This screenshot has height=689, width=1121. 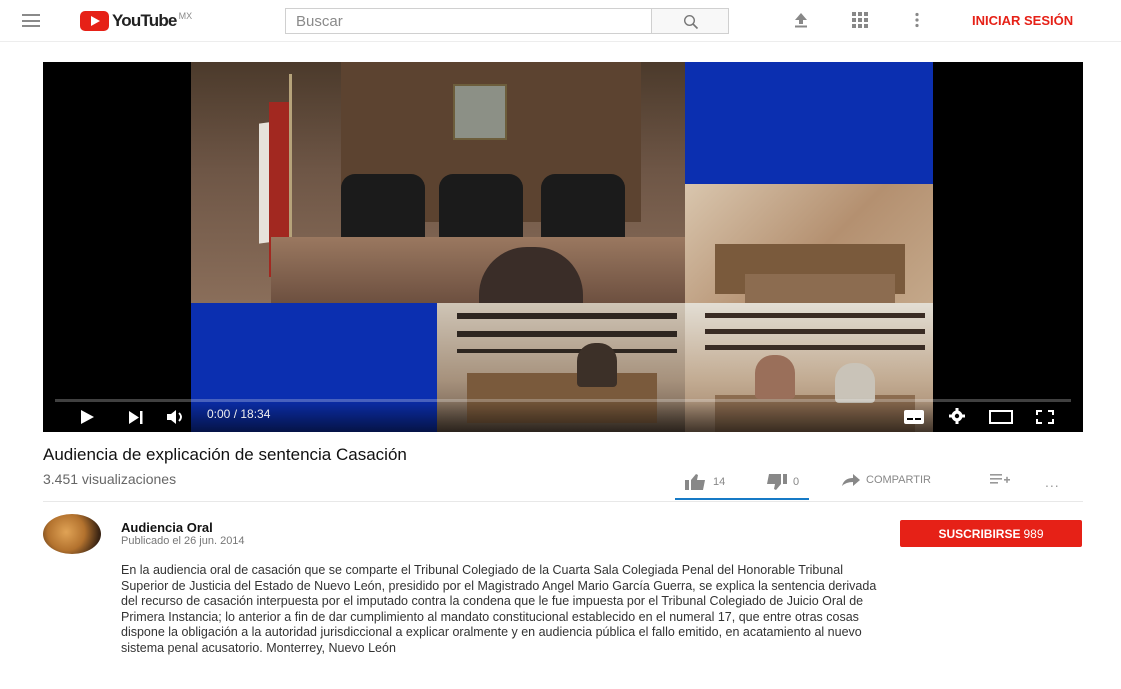 I want to click on progress-bar, so click(x=563, y=400).